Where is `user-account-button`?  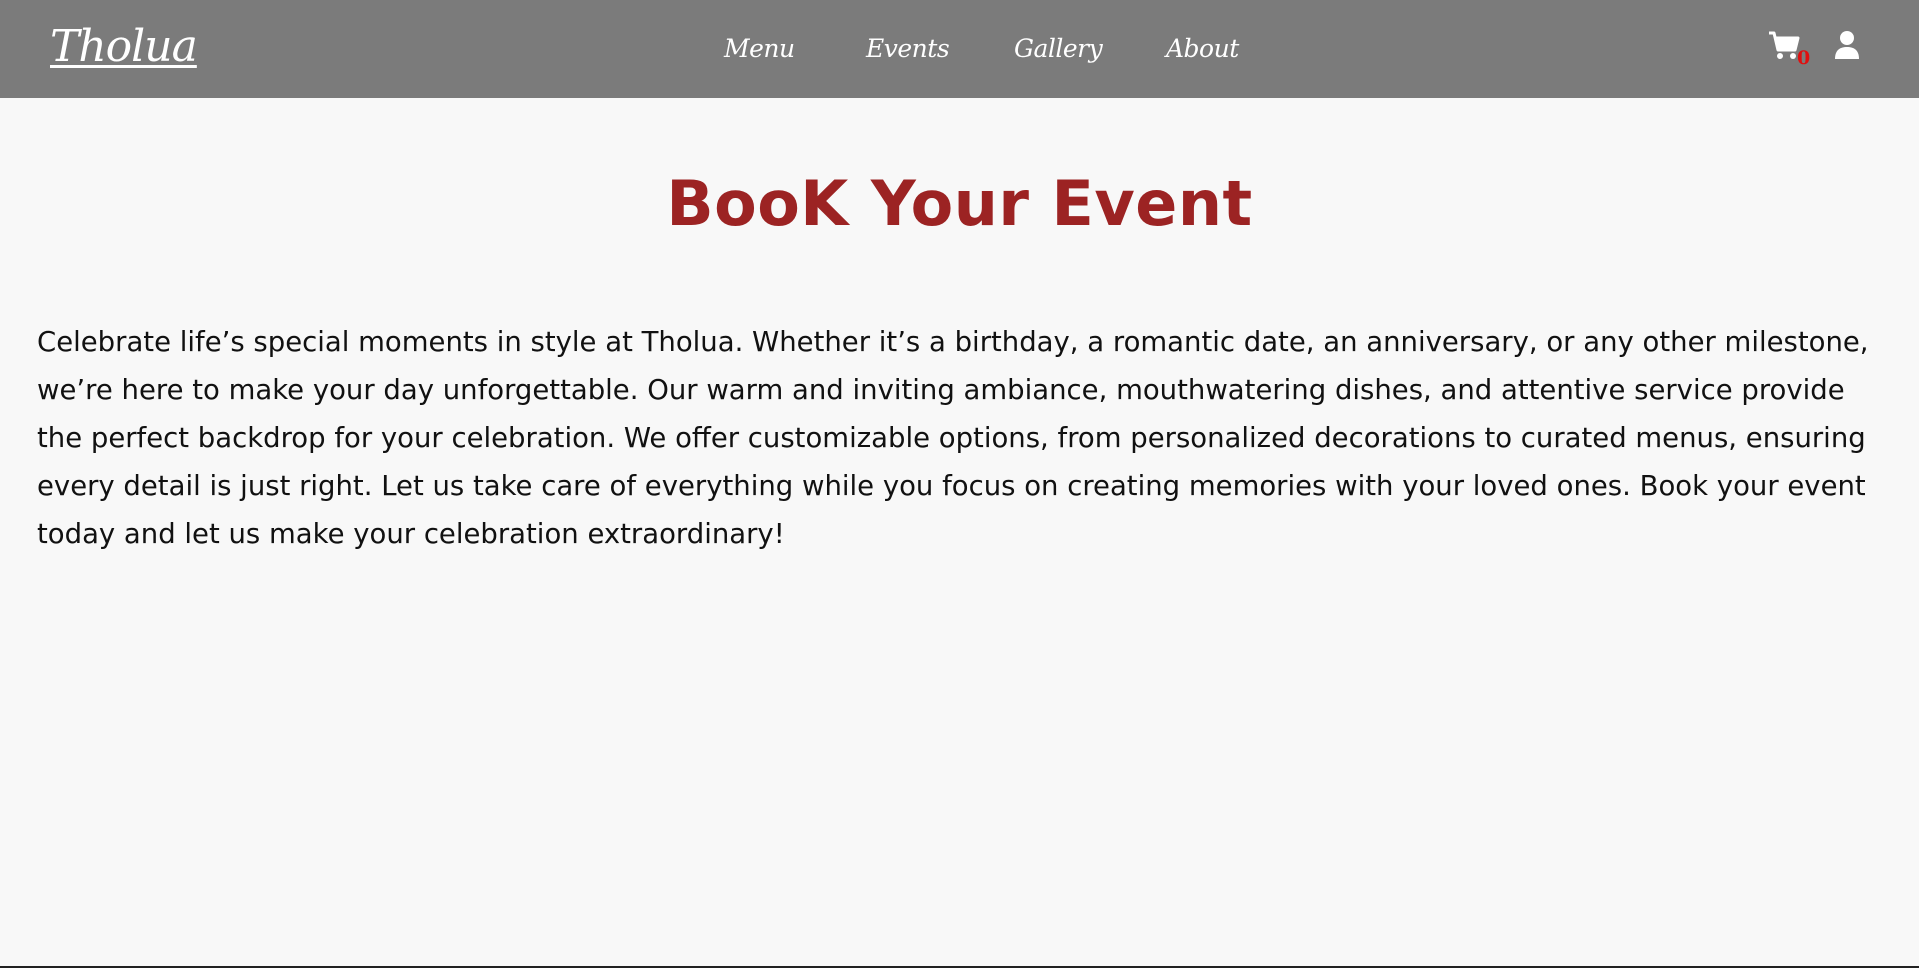 user-account-button is located at coordinates (1847, 45).